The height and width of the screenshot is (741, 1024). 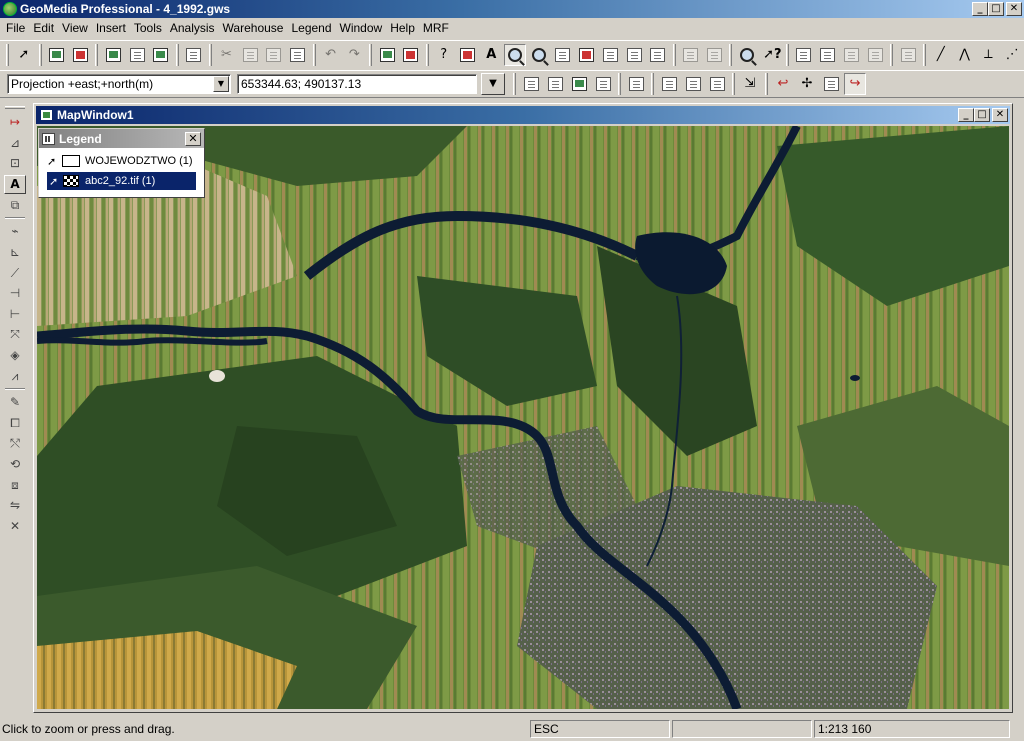 What do you see at coordinates (491, 55) in the screenshot?
I see `insert-text-button: A` at bounding box center [491, 55].